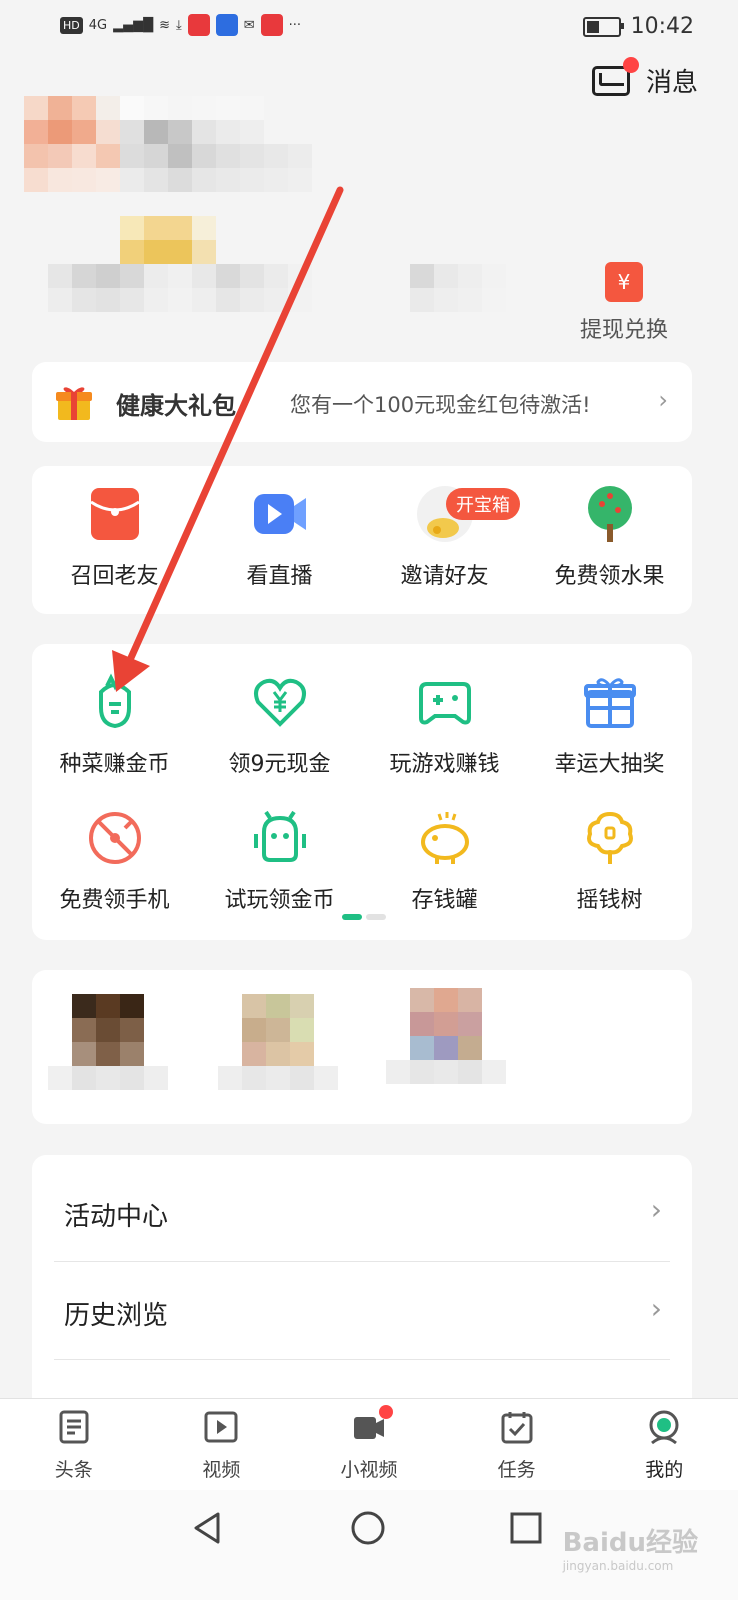 Image resolution: width=738 pixels, height=1600 pixels. I want to click on divider, so click(362, 1359).